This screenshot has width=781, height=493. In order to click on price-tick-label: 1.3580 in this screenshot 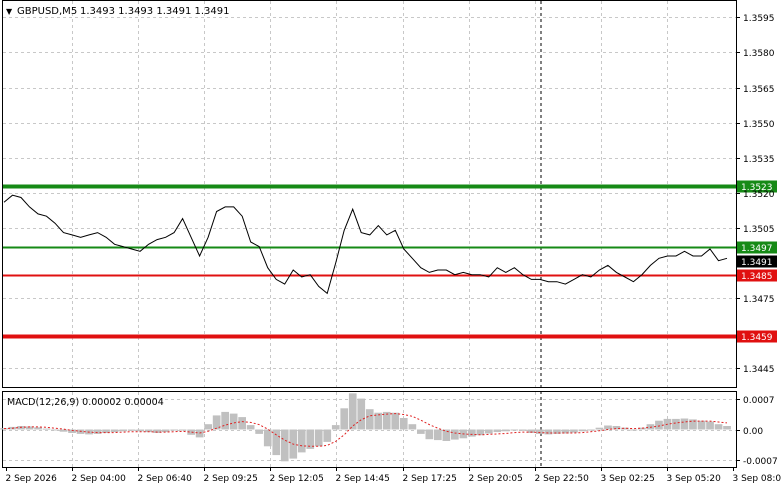, I will do `click(759, 54)`.